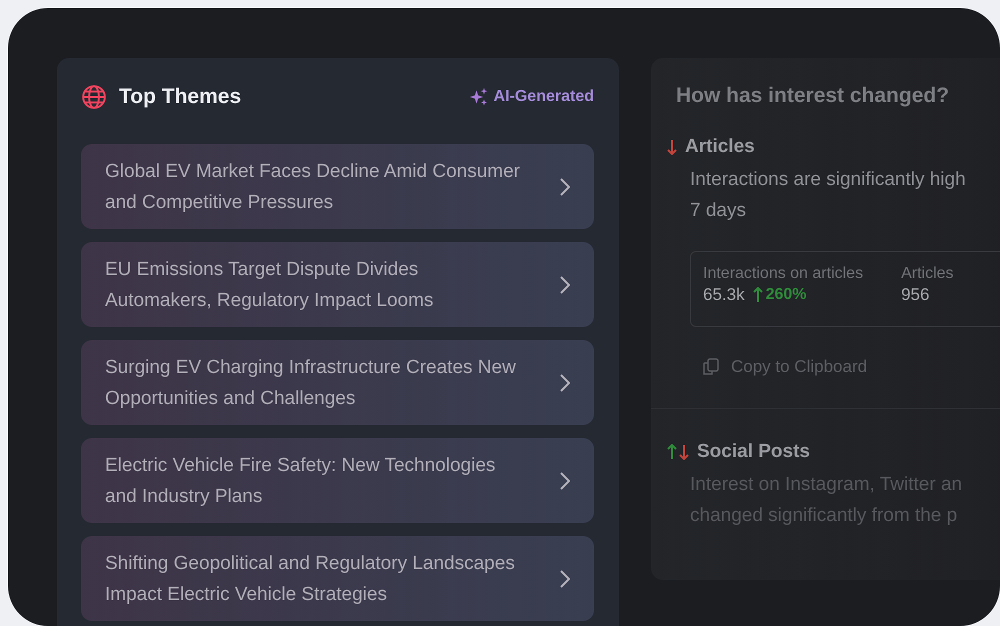 This screenshot has height=626, width=1000. I want to click on stat-label: Articles, so click(927, 274).